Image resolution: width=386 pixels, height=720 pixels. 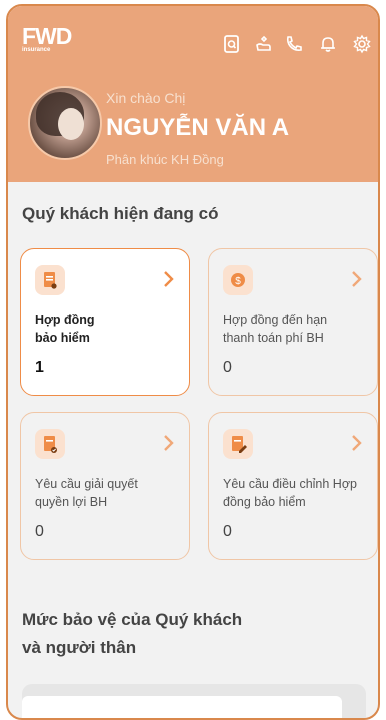 What do you see at coordinates (198, 127) in the screenshot?
I see `customer-name: NGUYỄN VĂN A` at bounding box center [198, 127].